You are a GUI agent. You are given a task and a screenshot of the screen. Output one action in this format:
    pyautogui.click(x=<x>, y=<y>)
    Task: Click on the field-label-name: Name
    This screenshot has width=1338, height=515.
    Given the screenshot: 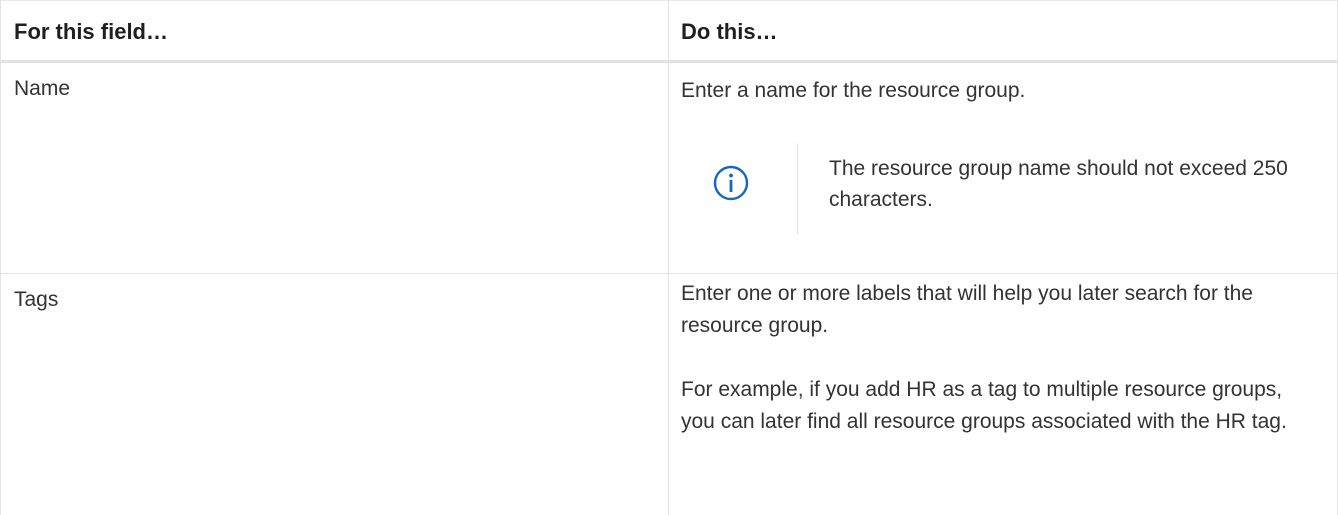 What is the action you would take?
    pyautogui.click(x=42, y=88)
    